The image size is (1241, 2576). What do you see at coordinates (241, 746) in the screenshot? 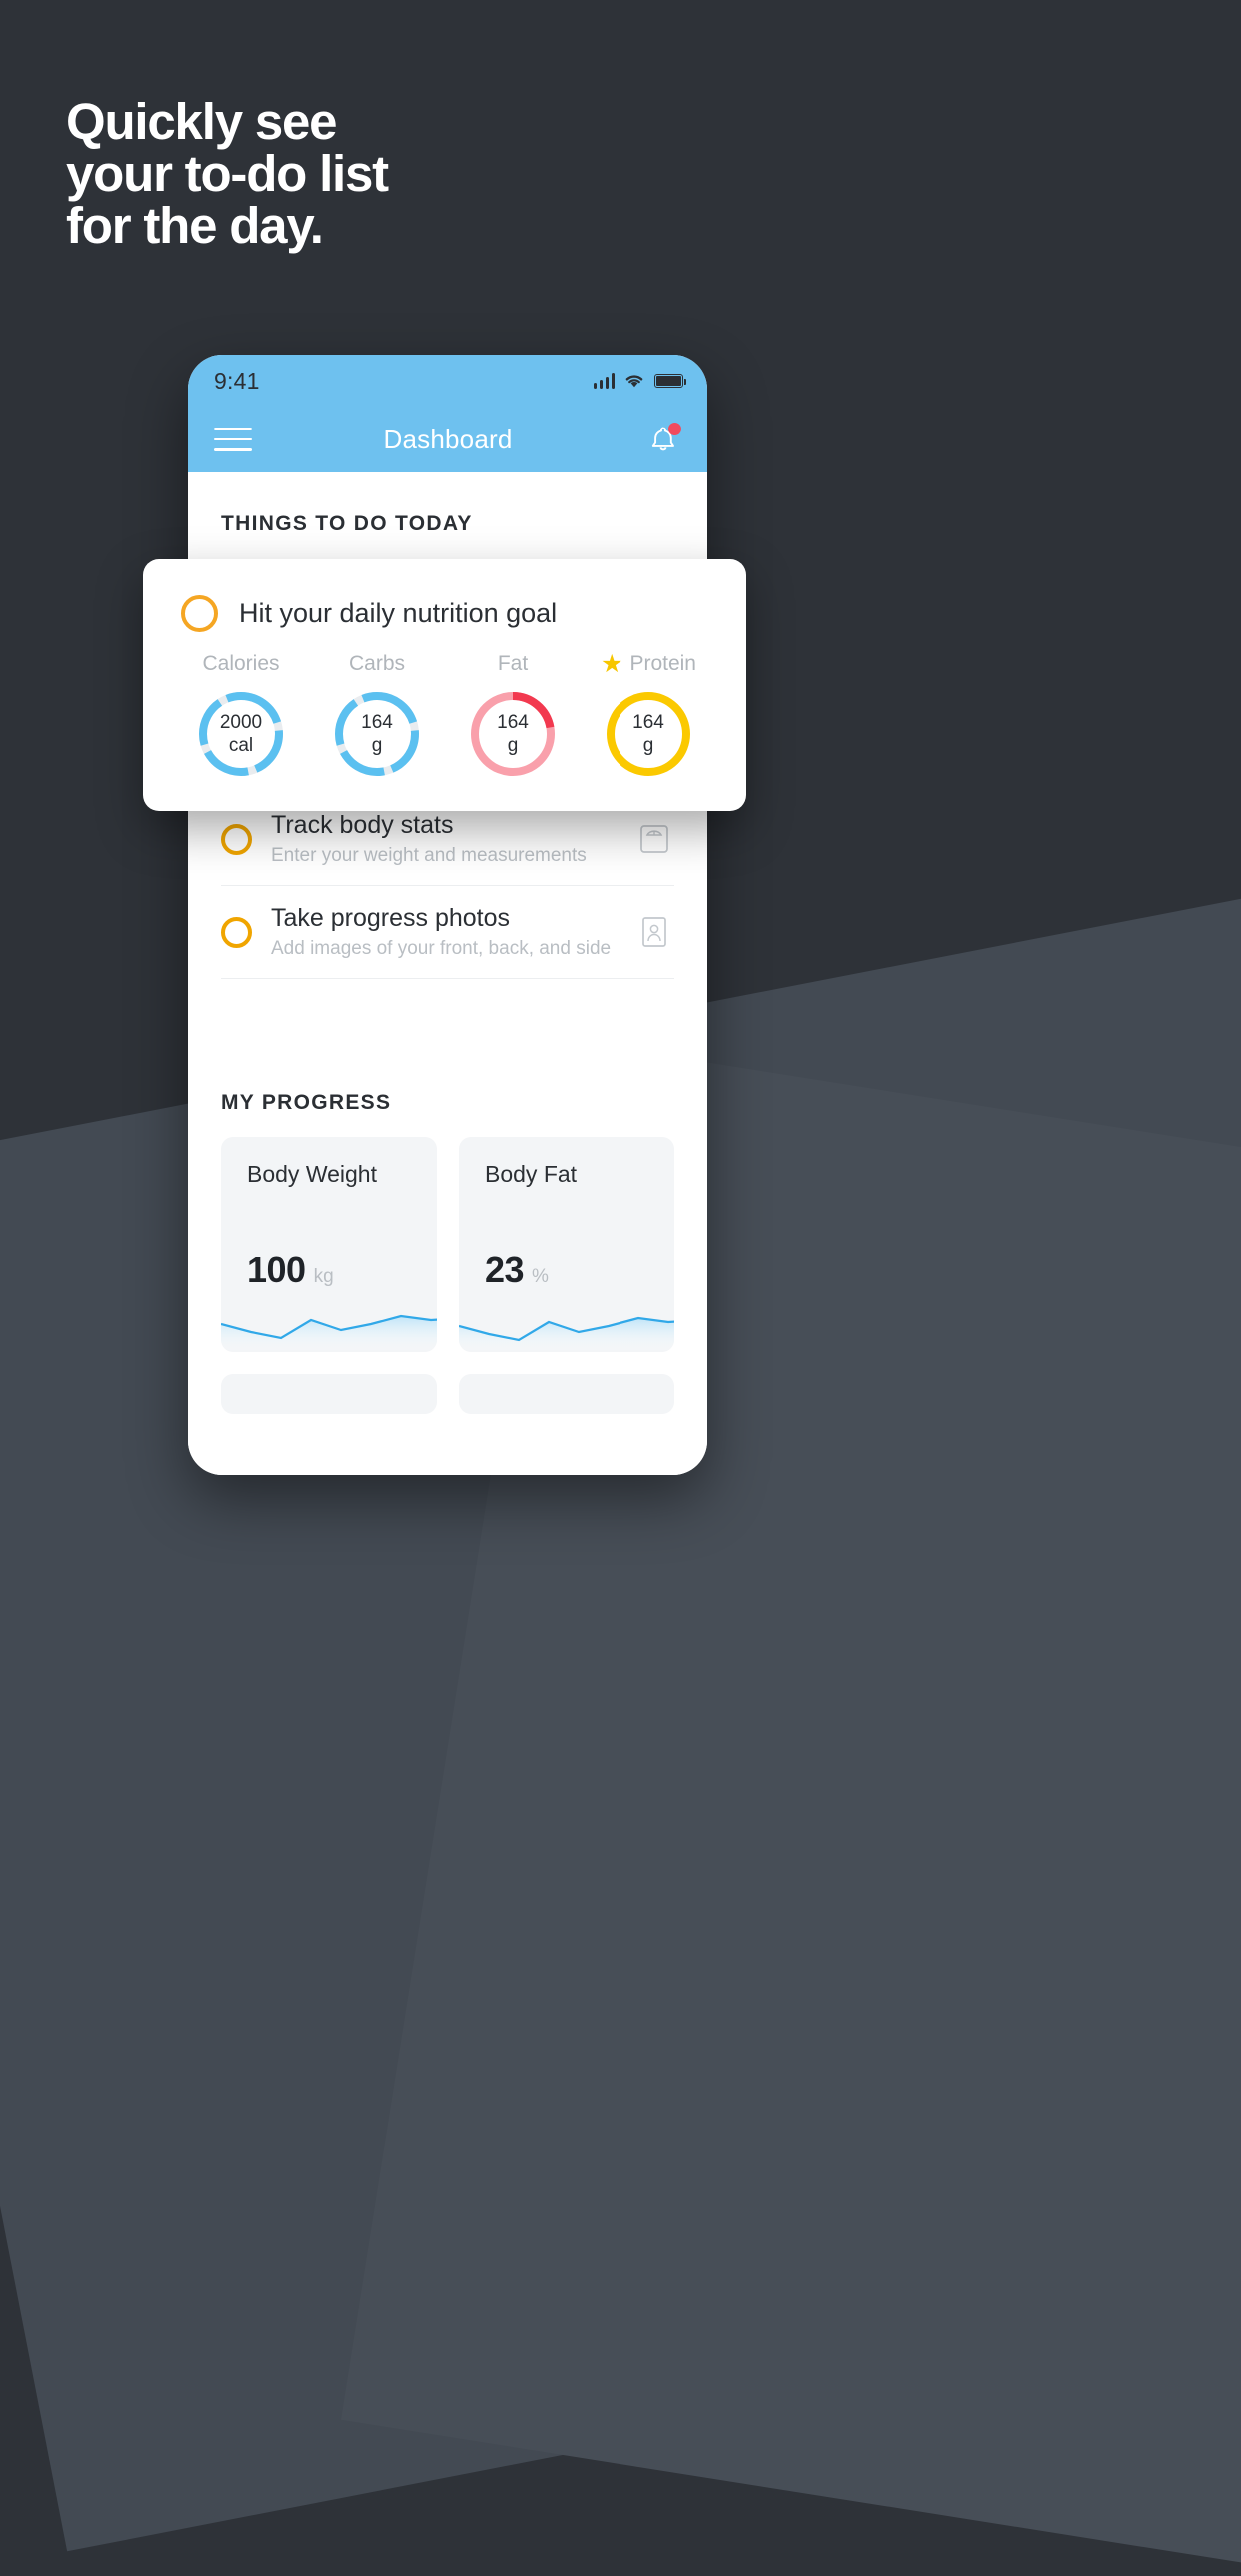
I see `macro-unit: cal` at bounding box center [241, 746].